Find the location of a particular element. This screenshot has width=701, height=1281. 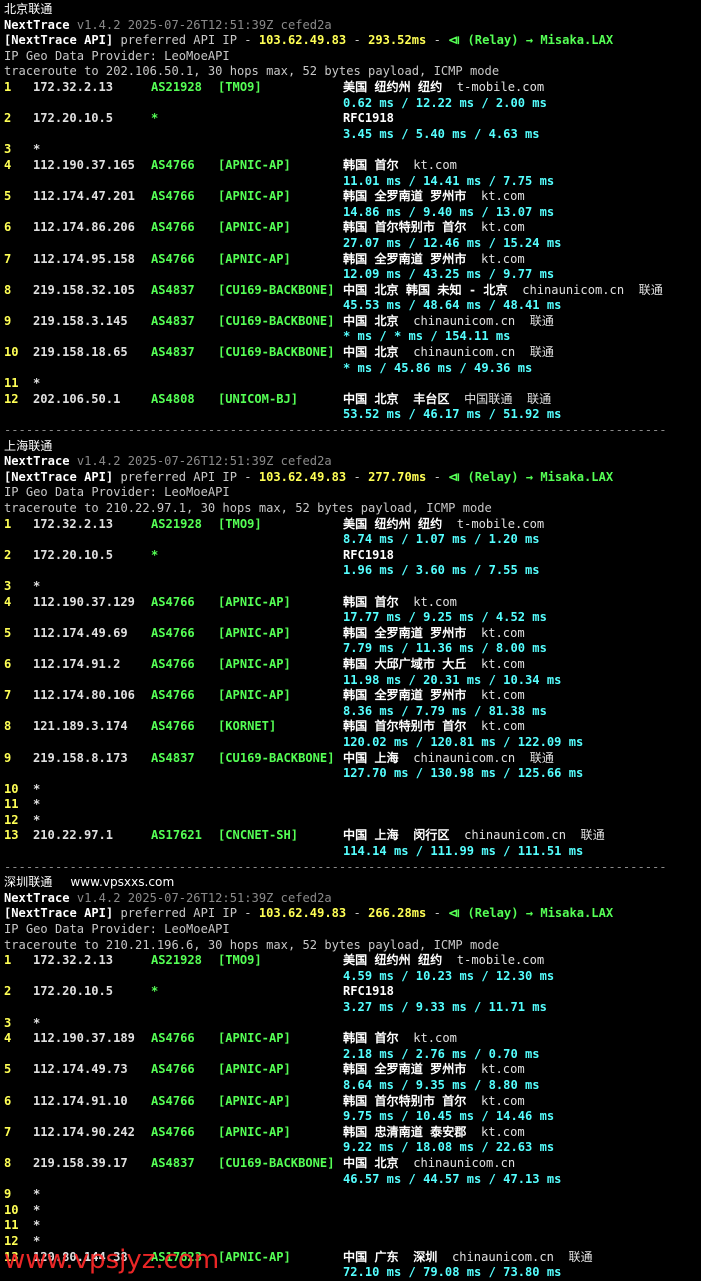

api-latency: 266.28ms is located at coordinates (397, 913).